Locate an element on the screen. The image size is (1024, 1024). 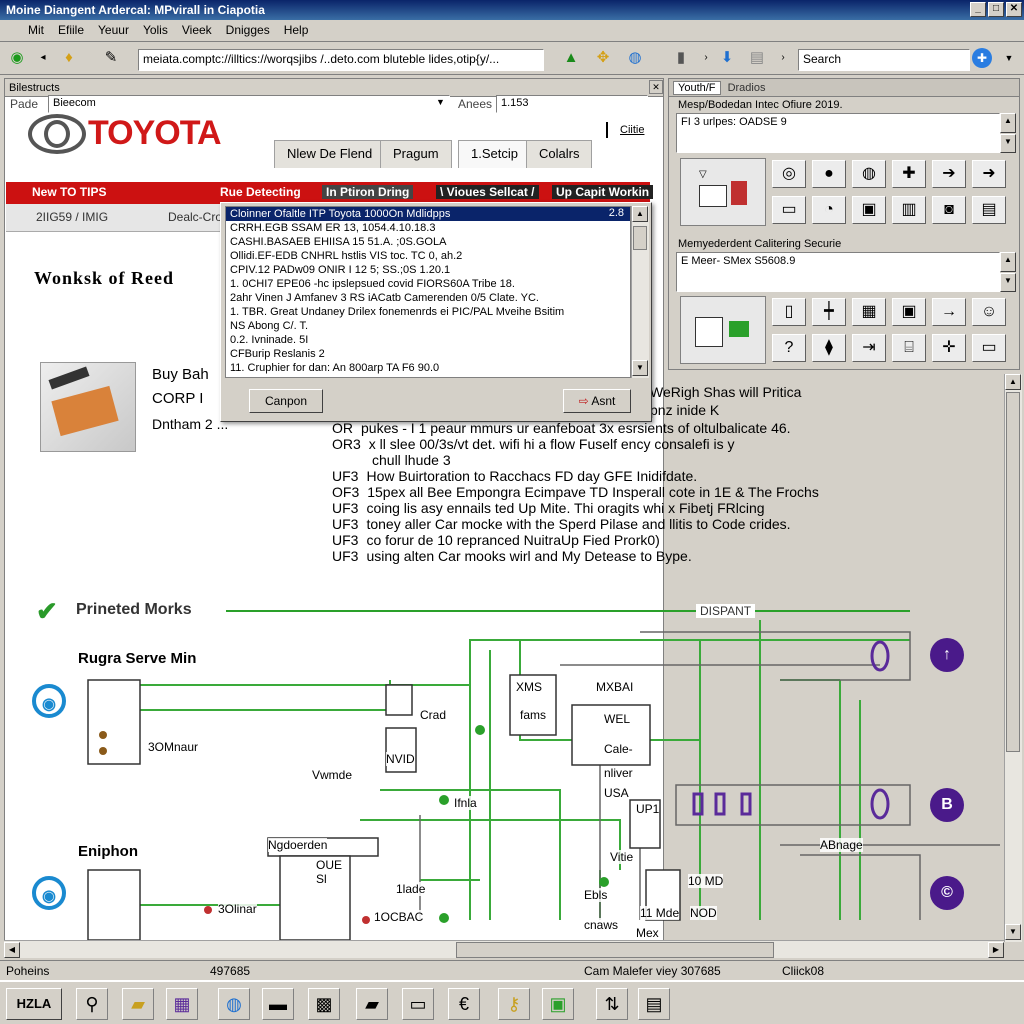
close-button: ✕ is located at coordinates (1014, 9).